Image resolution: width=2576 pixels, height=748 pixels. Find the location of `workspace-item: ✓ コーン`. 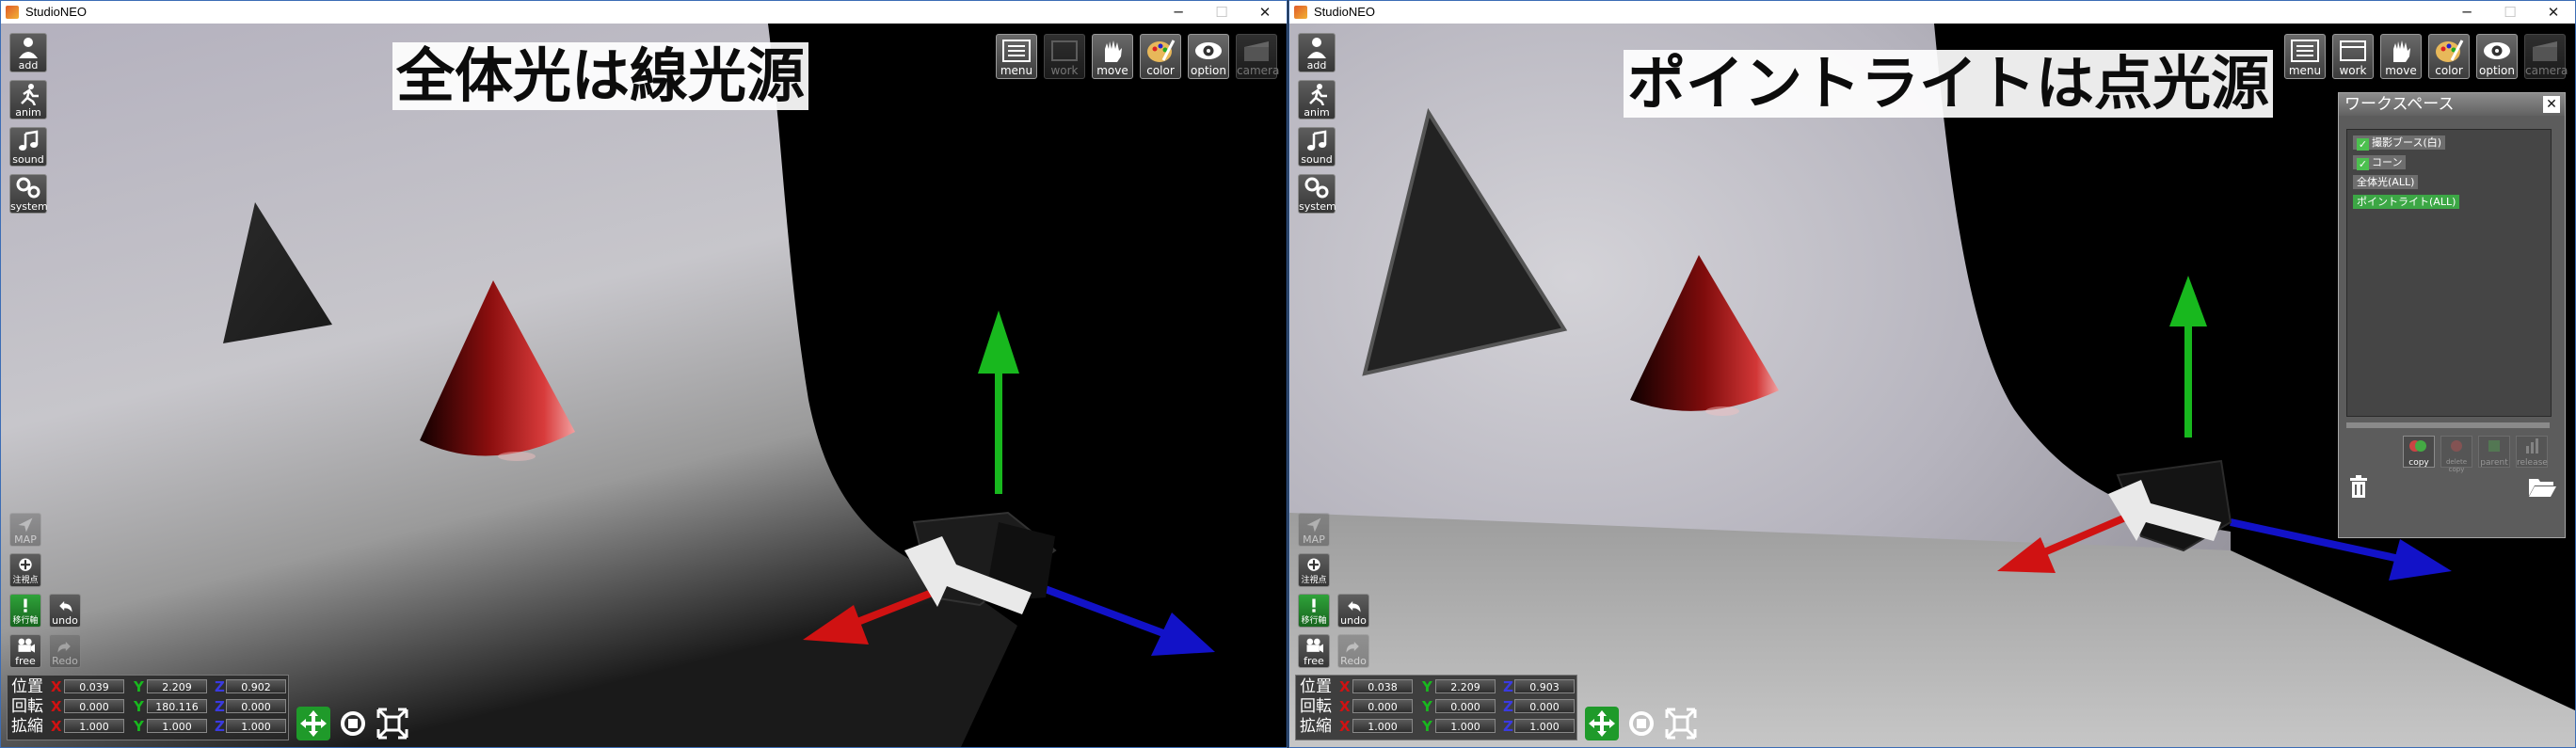

workspace-item: ✓ コーン is located at coordinates (2380, 162).